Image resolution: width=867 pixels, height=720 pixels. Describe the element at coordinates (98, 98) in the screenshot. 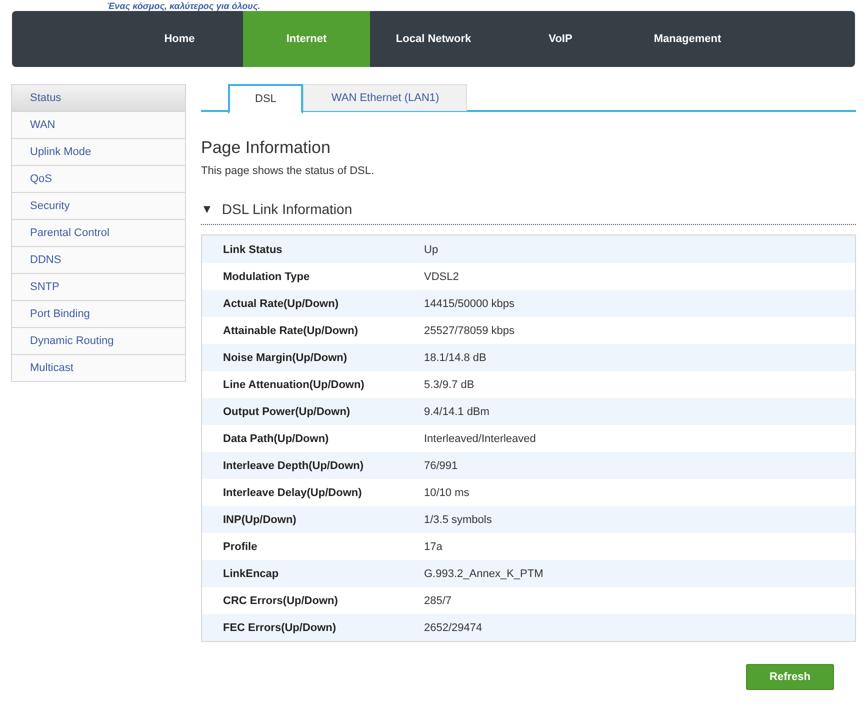

I see `sidebar-item: Status` at that location.